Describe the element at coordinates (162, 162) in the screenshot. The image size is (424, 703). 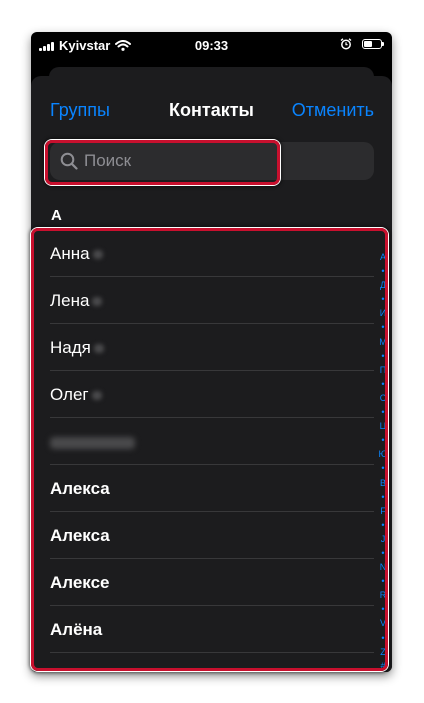
I see `search-highlight-frame` at that location.